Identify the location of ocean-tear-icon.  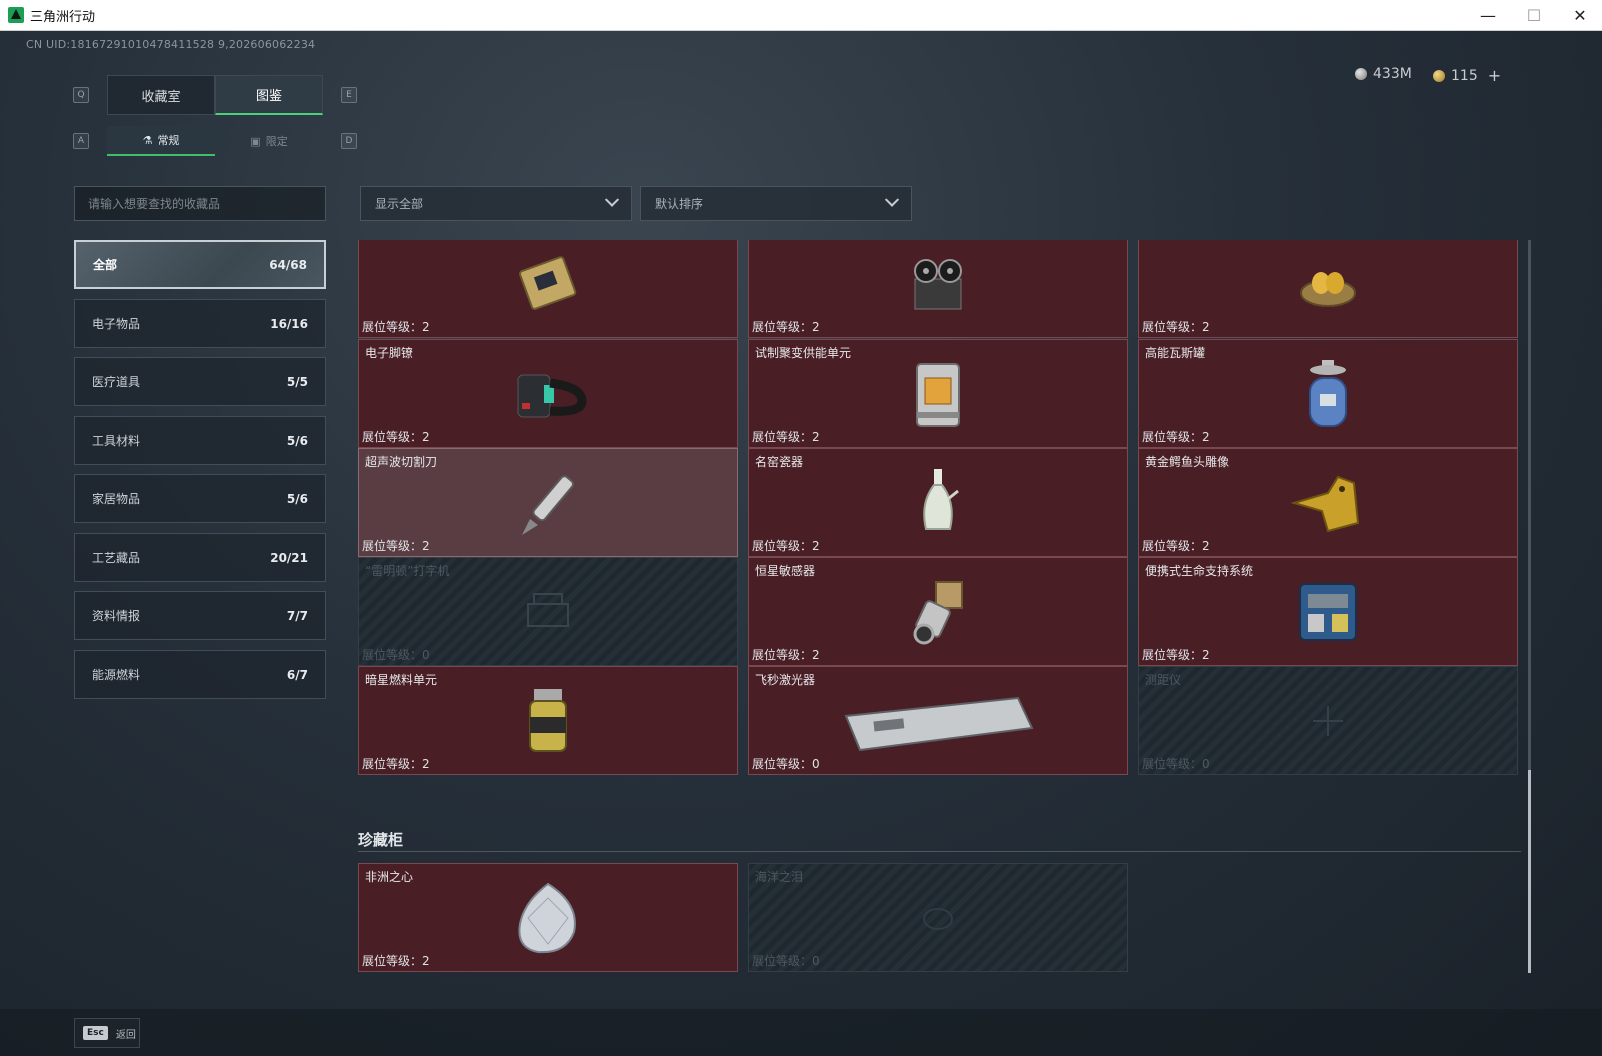
(938, 918).